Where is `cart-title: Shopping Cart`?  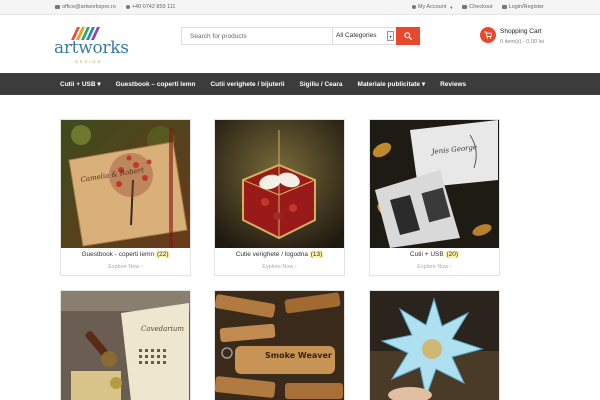
cart-title: Shopping Cart is located at coordinates (521, 31).